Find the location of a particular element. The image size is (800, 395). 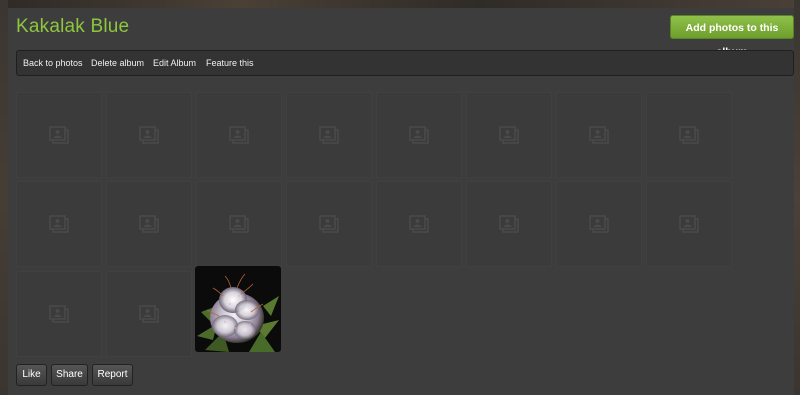

feature-this-link: Feature this is located at coordinates (230, 63).